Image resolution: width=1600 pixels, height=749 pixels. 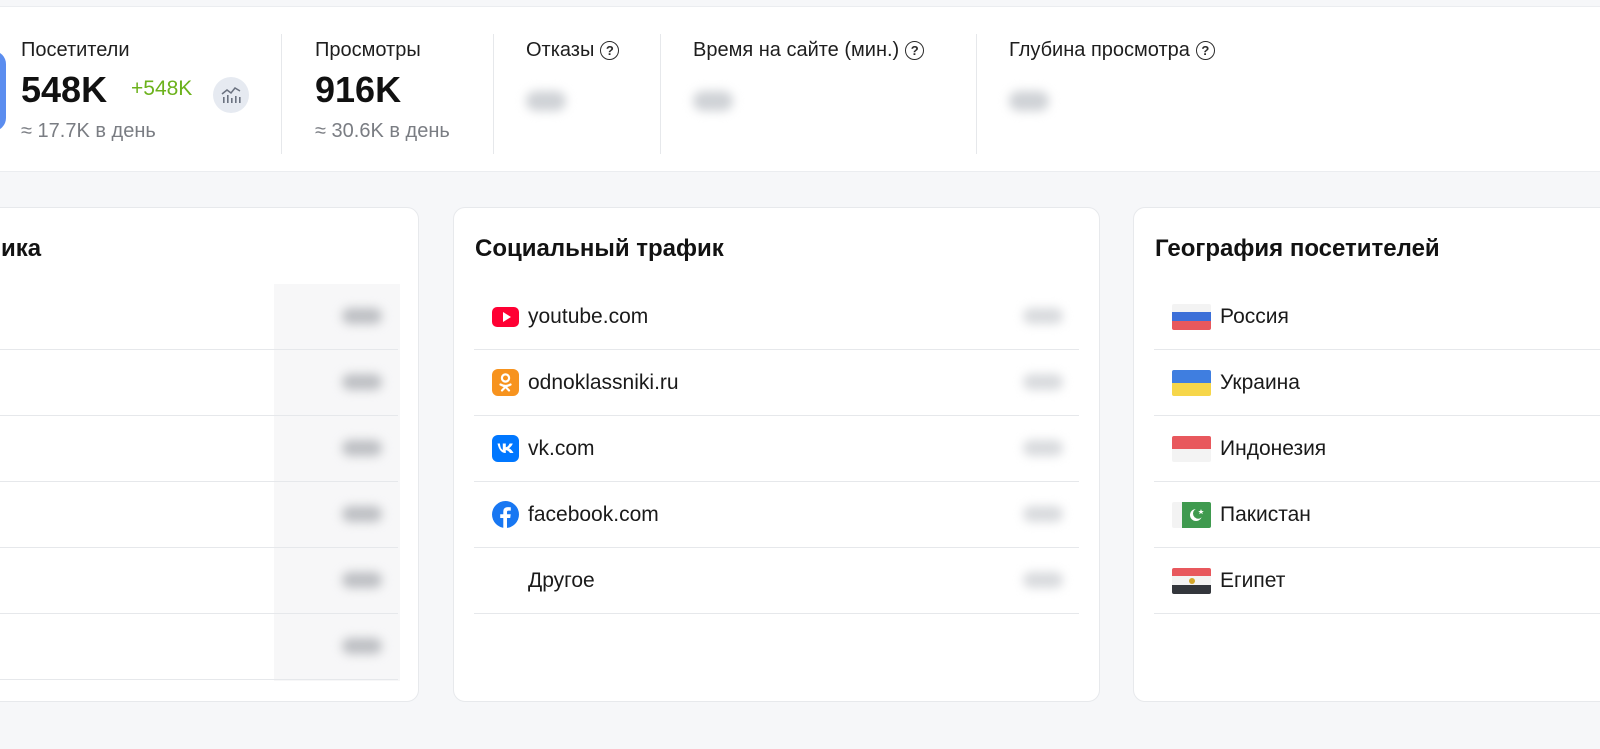 I want to click on stat-time-on-site: Время на сайте (мин.) ?, so click(x=833, y=90).